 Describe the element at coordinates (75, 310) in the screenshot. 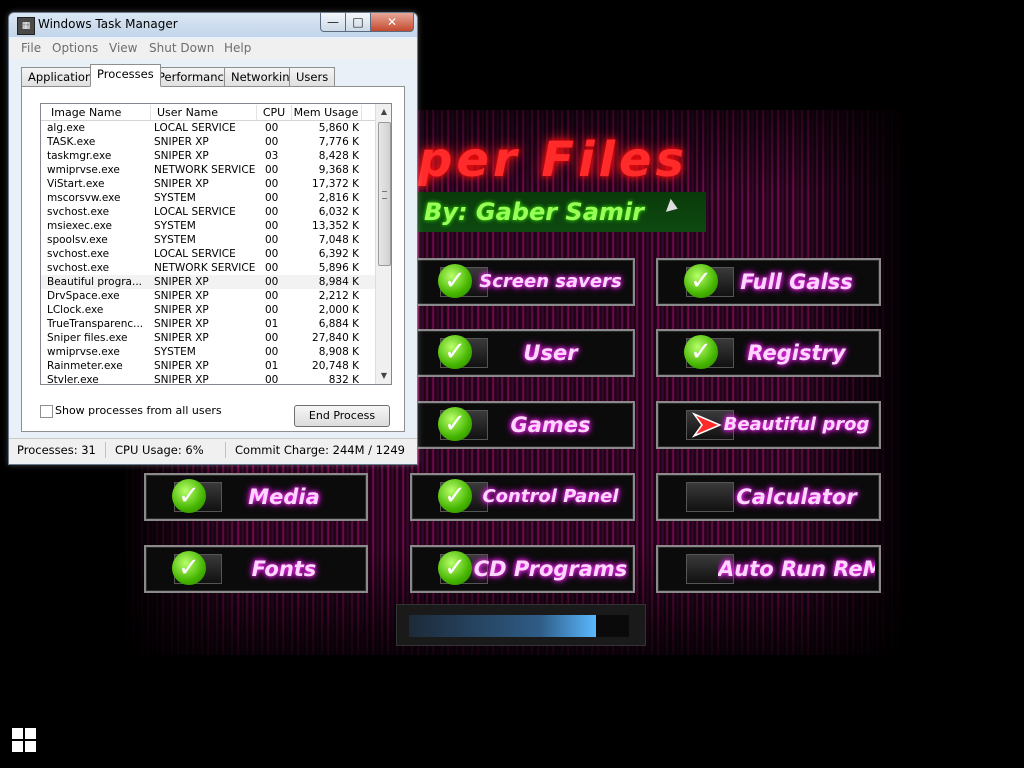

I see `cell-image-name: LClock.exe` at that location.